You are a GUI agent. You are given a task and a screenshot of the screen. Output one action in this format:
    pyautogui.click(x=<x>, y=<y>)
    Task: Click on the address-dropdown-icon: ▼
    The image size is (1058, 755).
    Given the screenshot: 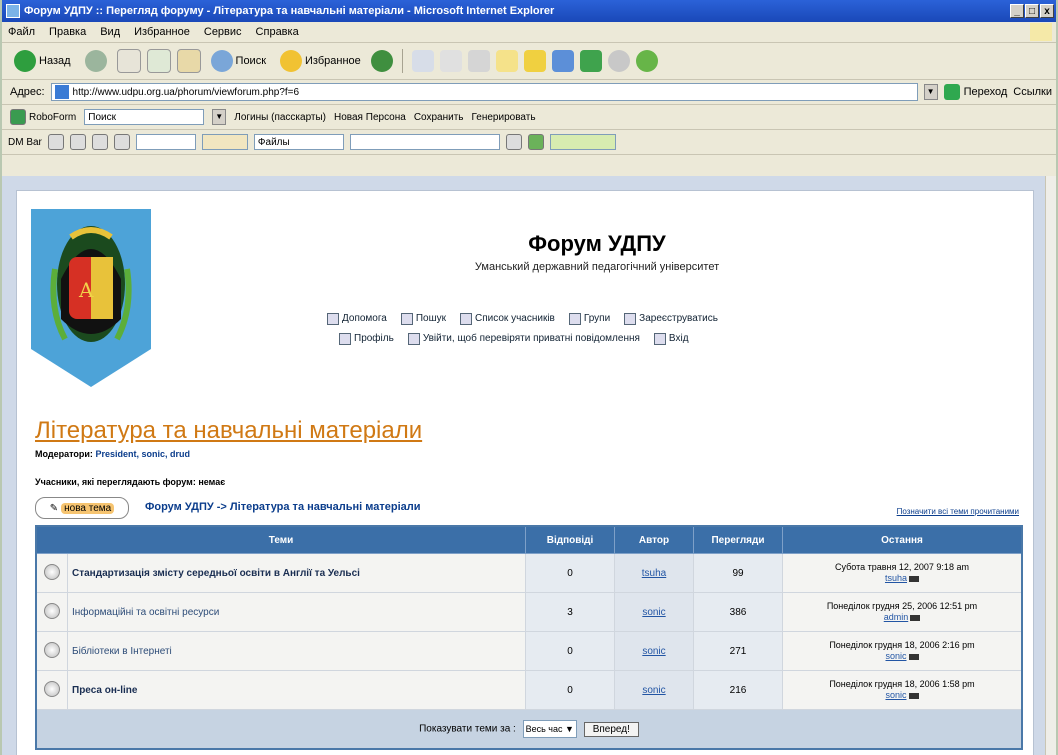 What is the action you would take?
    pyautogui.click(x=930, y=92)
    